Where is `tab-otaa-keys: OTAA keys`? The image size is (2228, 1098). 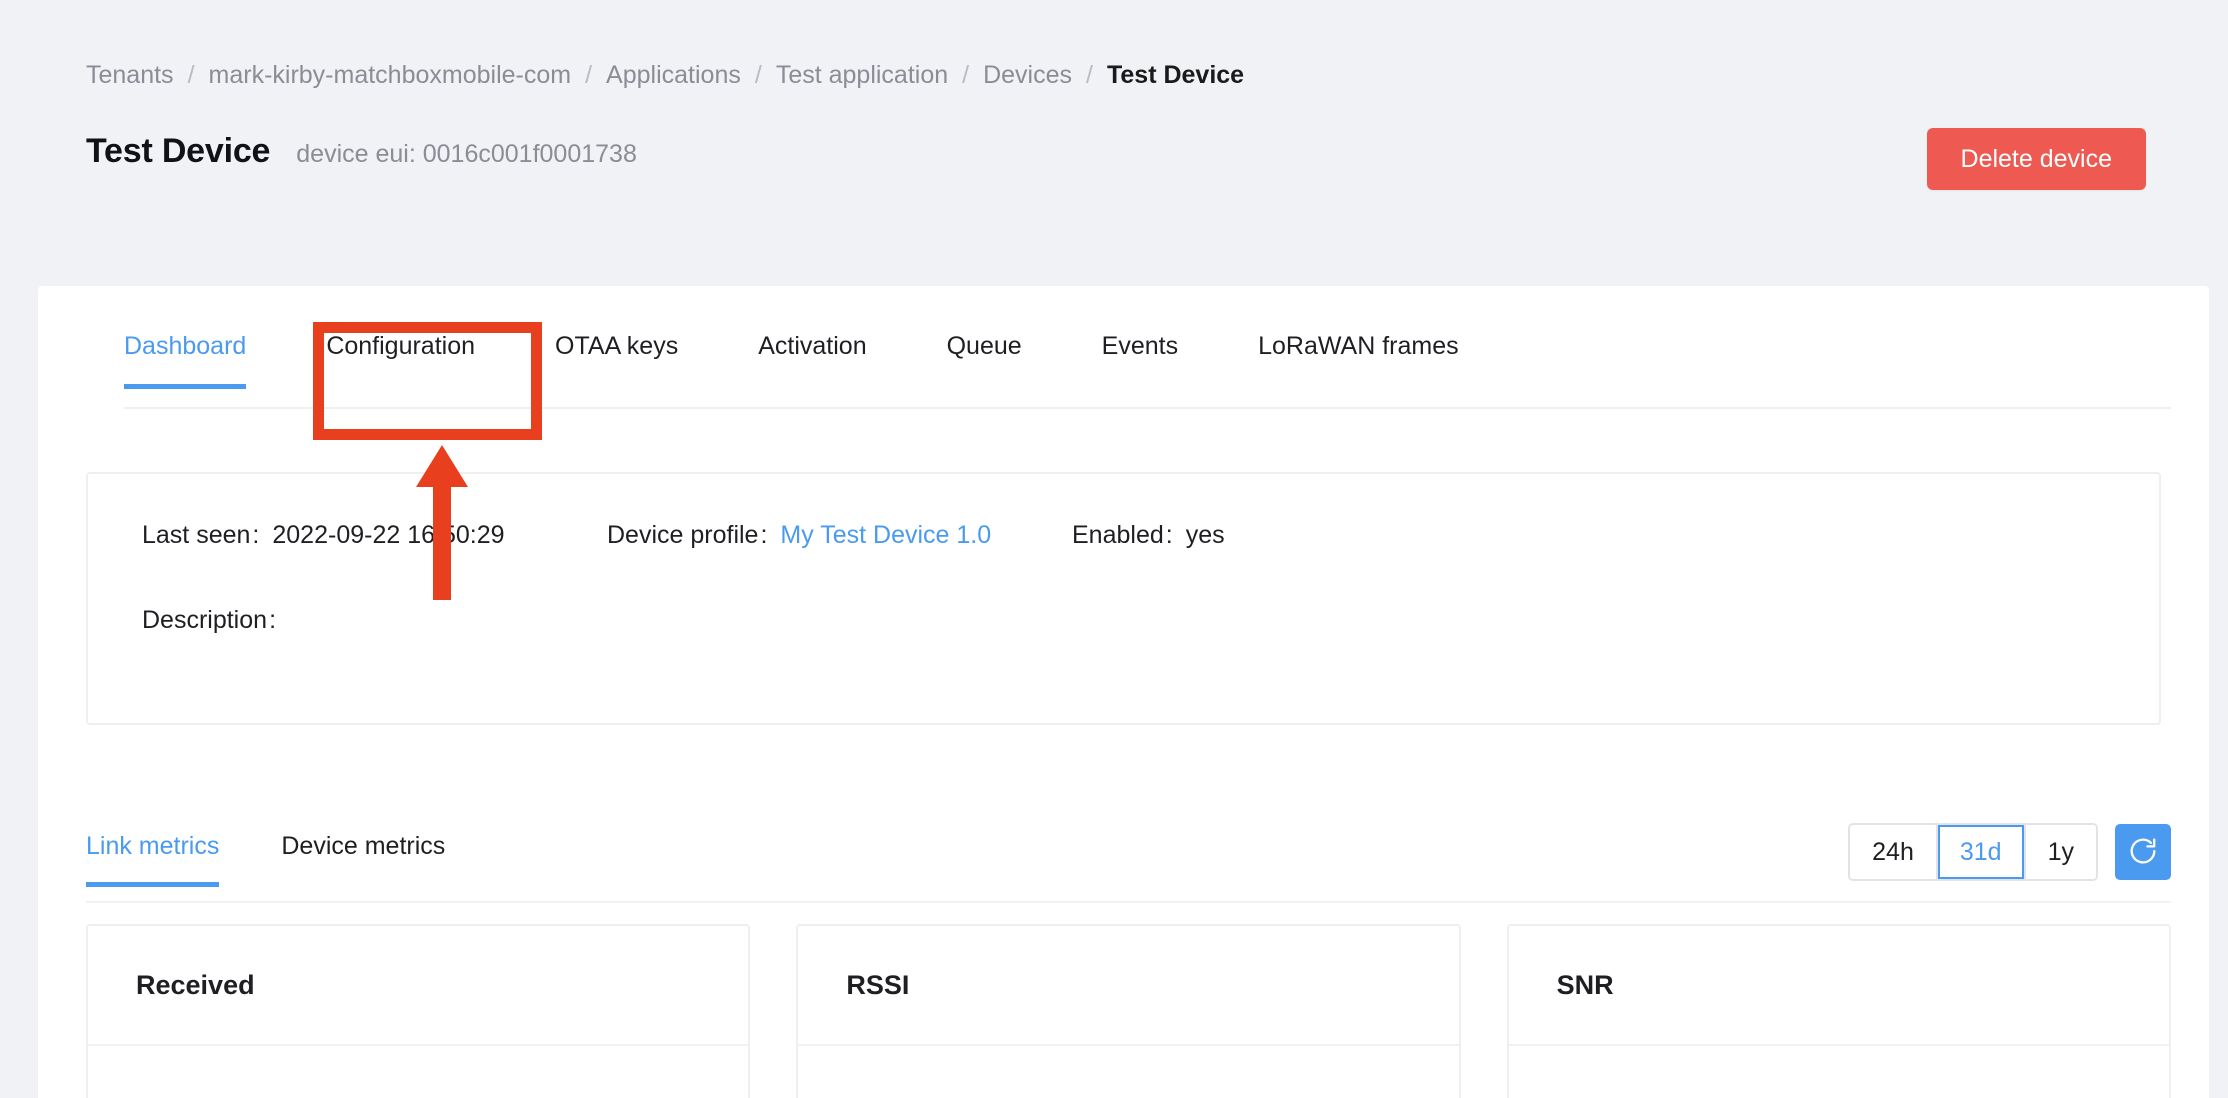
tab-otaa-keys: OTAA keys is located at coordinates (616, 360).